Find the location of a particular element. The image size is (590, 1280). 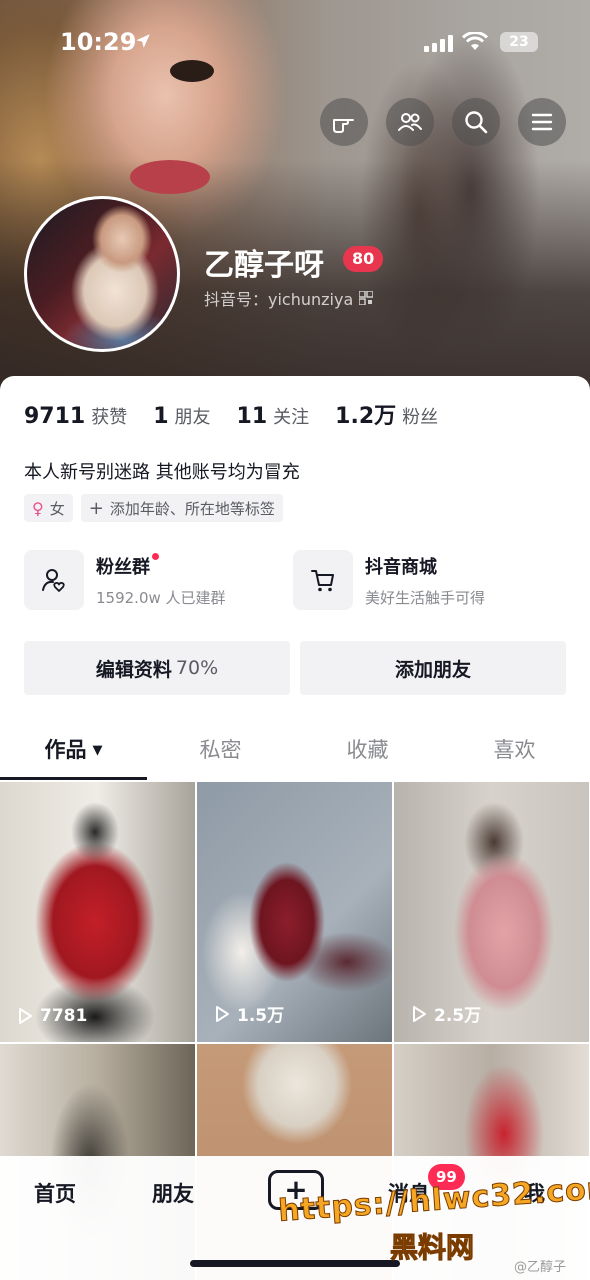

tab-likes-label: 喜欢 is located at coordinates (514, 750).